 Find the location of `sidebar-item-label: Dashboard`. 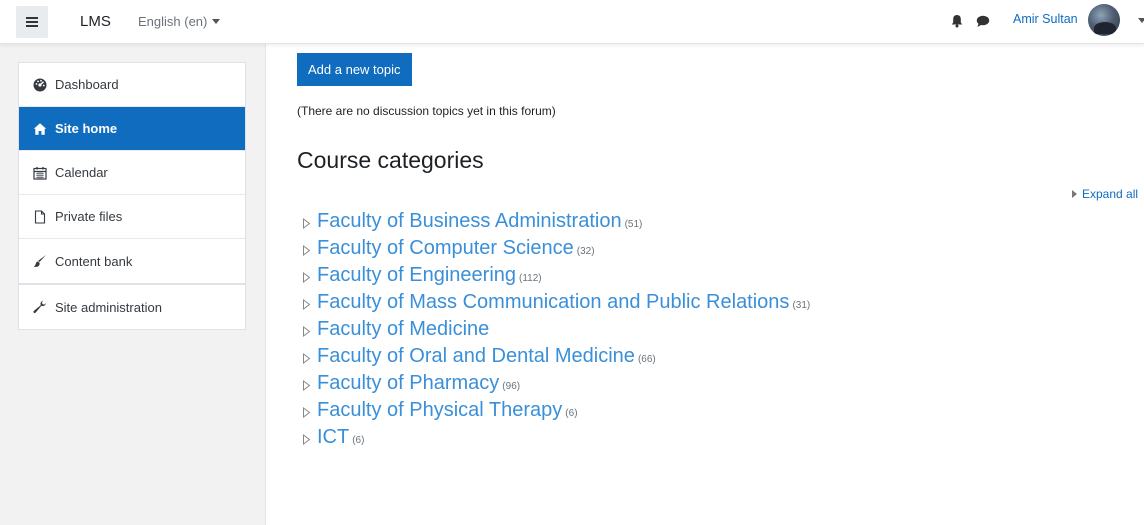

sidebar-item-label: Dashboard is located at coordinates (87, 84).